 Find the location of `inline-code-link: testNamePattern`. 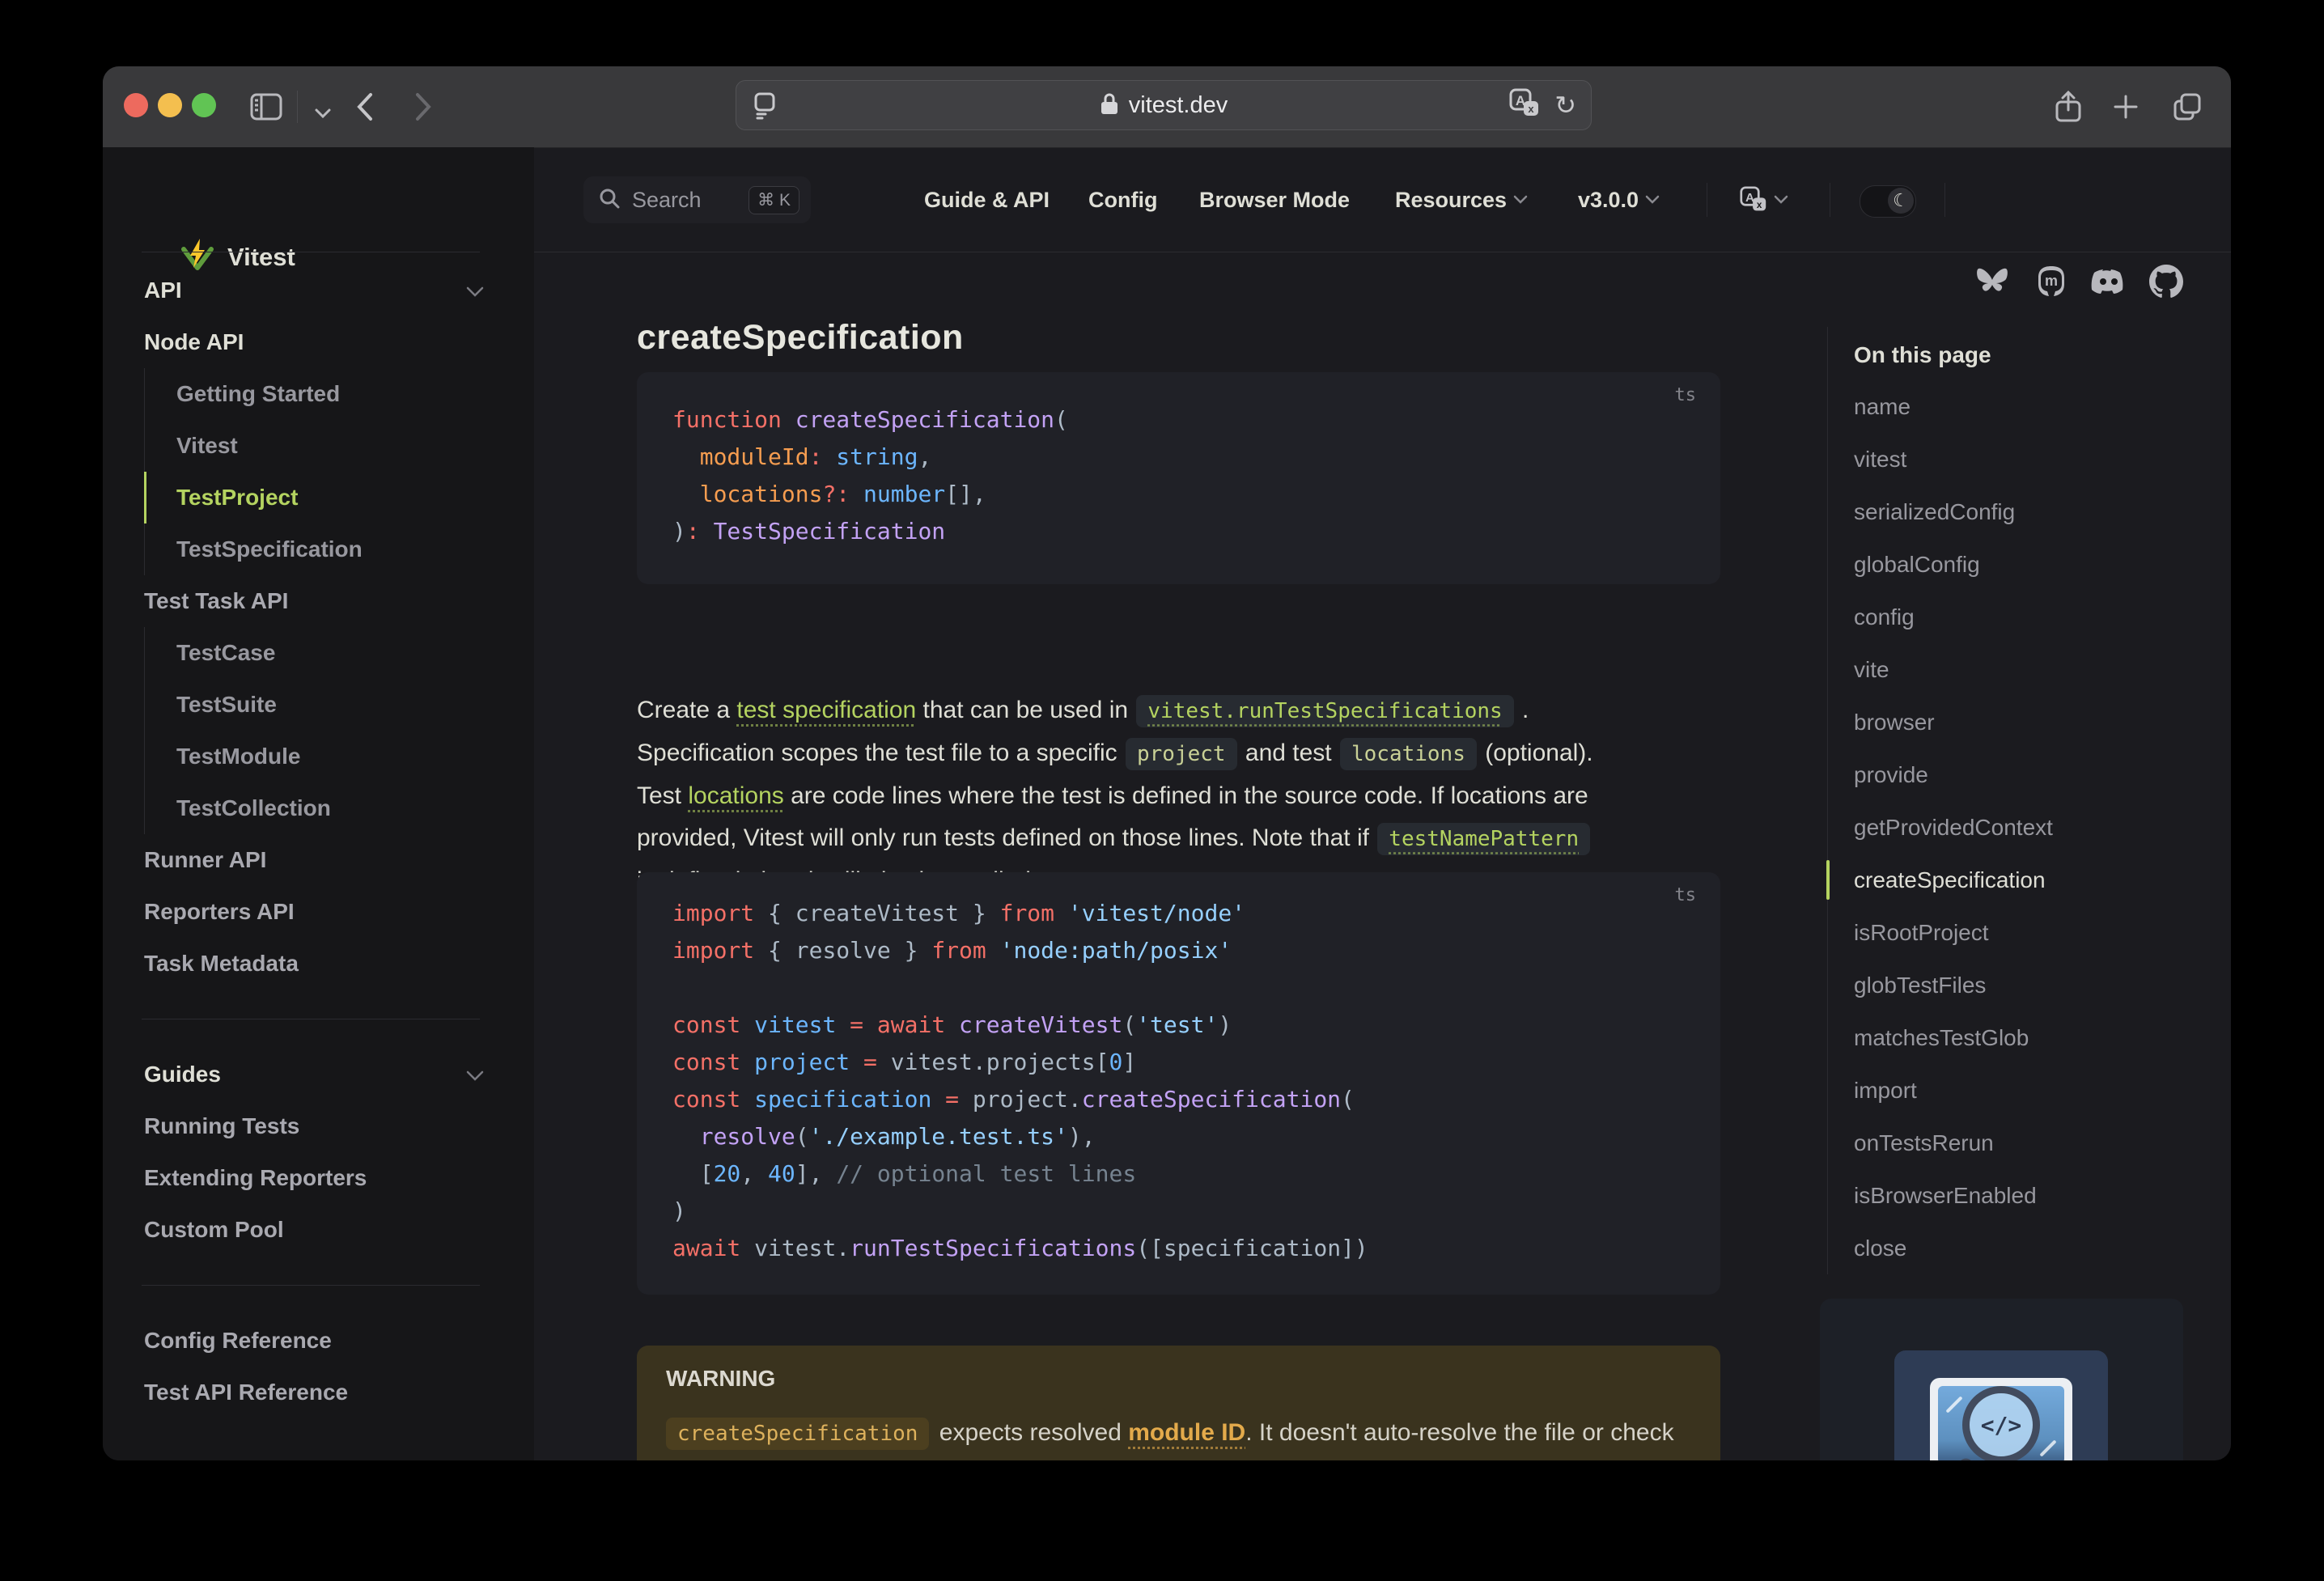

inline-code-link: testNamePattern is located at coordinates (1484, 839).